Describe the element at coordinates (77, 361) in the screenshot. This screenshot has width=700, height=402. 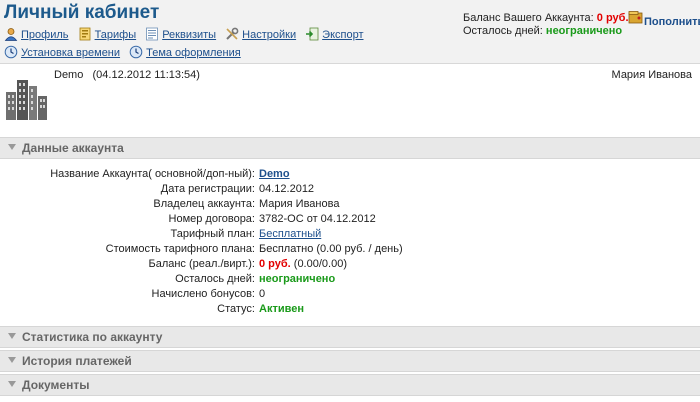
I see `section-payment-history-label: История платежей` at that location.